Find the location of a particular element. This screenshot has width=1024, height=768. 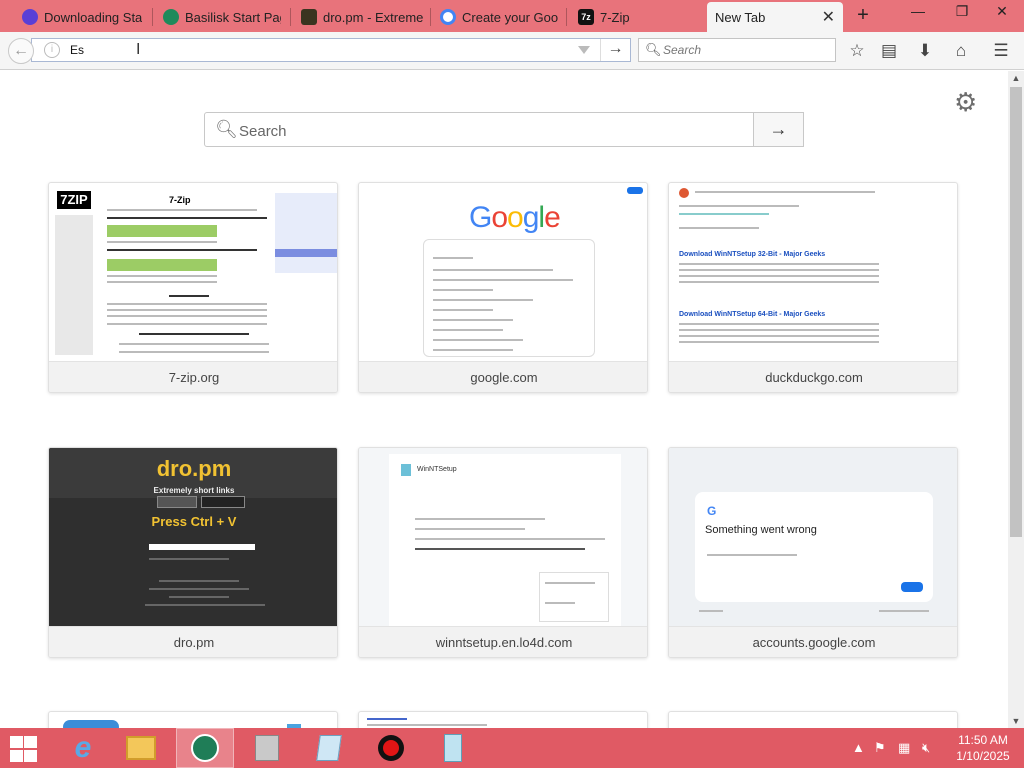

bookmarks-menu-icon: ▤ is located at coordinates (889, 51).